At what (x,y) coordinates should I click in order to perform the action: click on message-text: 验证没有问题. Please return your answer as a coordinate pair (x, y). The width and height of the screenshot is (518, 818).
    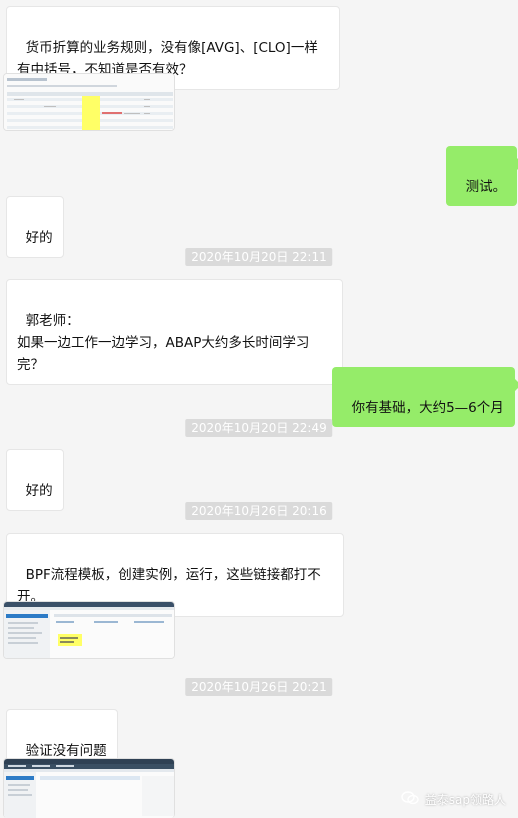
    Looking at the image, I should click on (66, 751).